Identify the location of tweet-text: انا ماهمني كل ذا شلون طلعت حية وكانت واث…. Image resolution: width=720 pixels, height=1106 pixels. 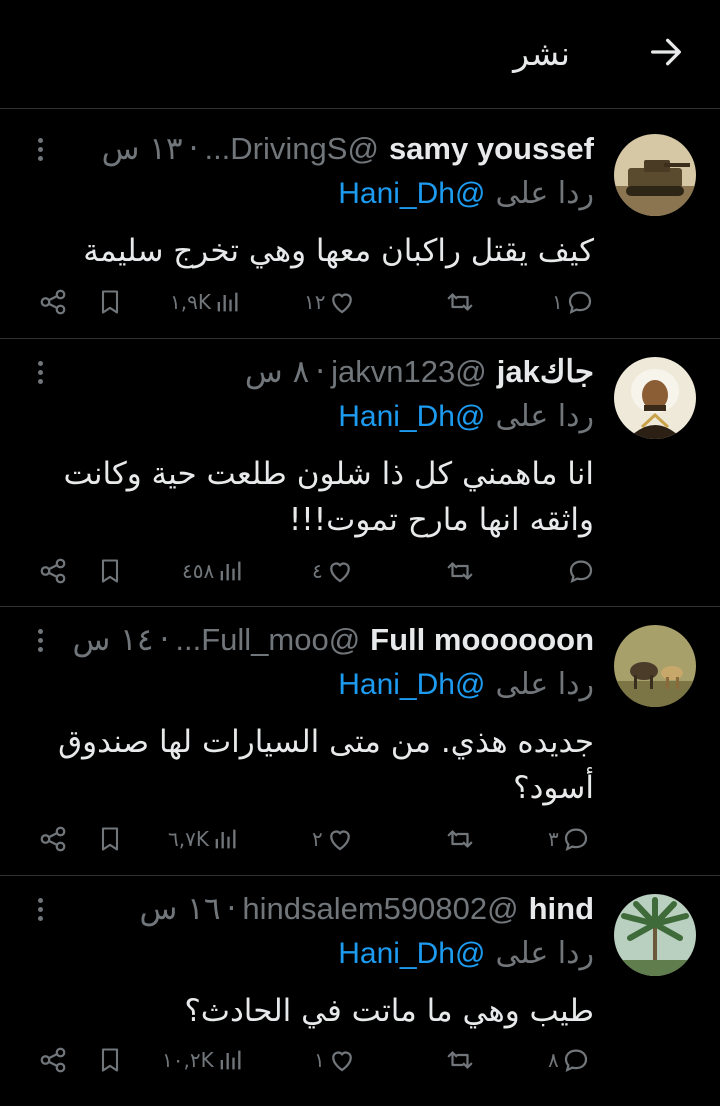
(328, 497).